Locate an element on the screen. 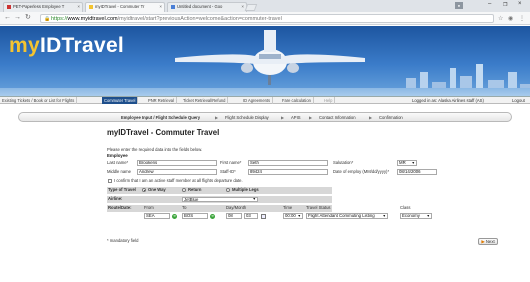 Image resolution: width=530 pixels, height=282 pixels. nav-help: Help is located at coordinates (329, 100).